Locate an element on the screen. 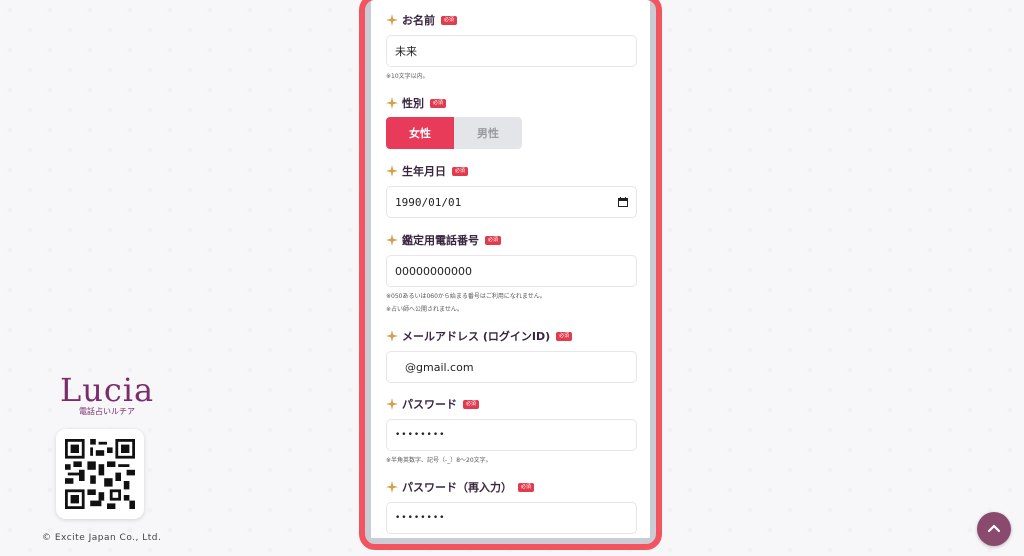 This screenshot has width=1024, height=556. qr-code is located at coordinates (100, 474).